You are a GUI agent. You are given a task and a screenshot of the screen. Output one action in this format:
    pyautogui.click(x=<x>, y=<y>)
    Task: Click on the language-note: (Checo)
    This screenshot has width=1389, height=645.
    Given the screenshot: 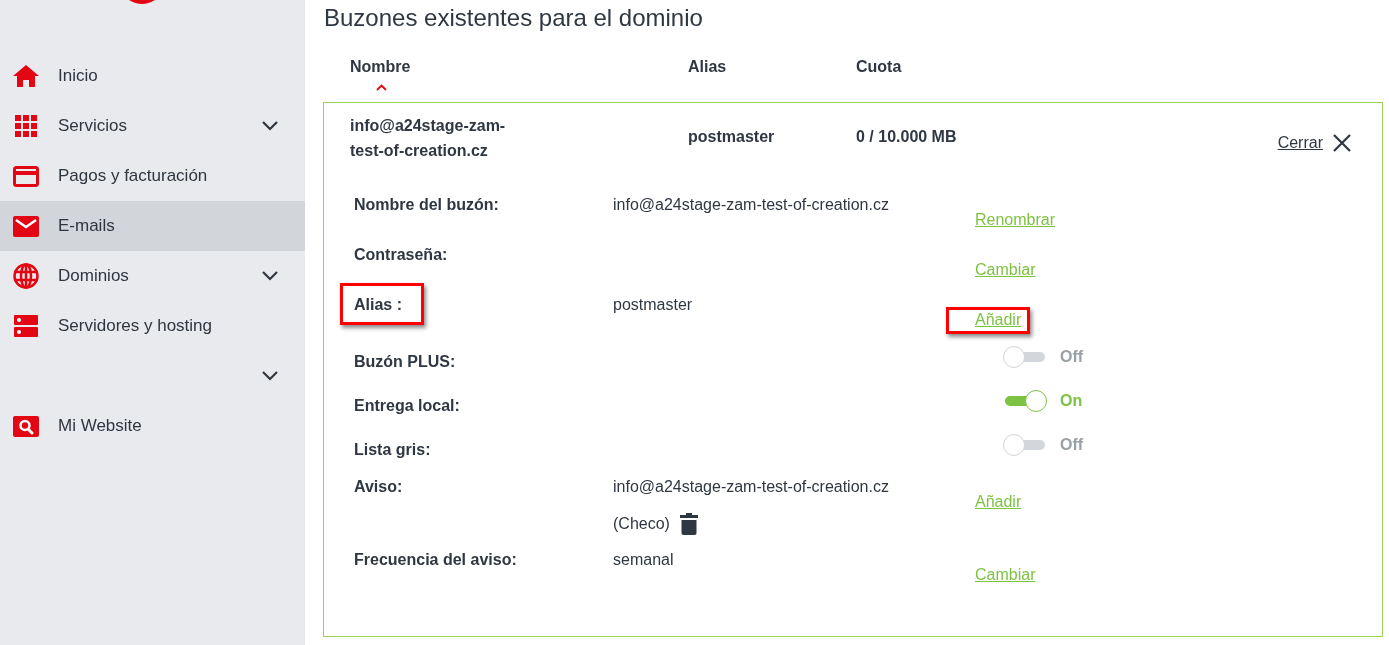 What is the action you would take?
    pyautogui.click(x=641, y=524)
    